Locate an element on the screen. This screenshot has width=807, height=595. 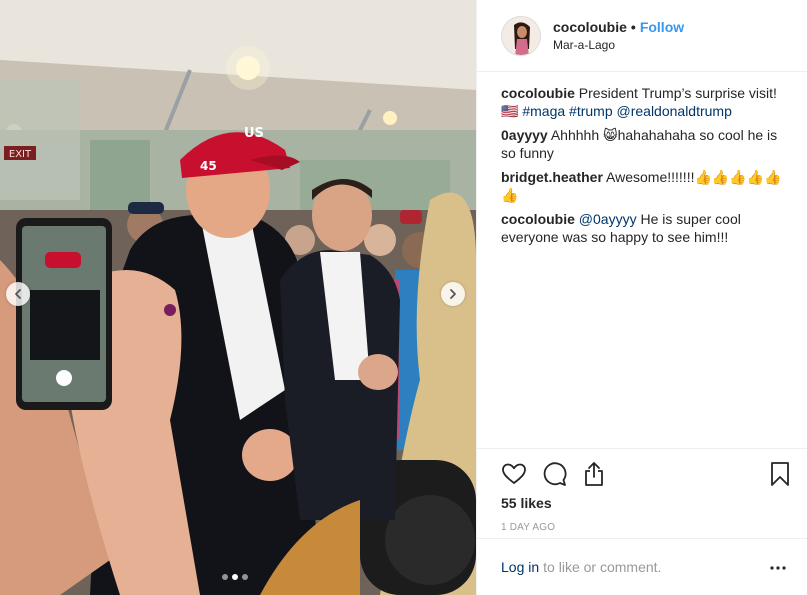
header-user-line: cocoloubie • Follow is located at coordinates (618, 27).